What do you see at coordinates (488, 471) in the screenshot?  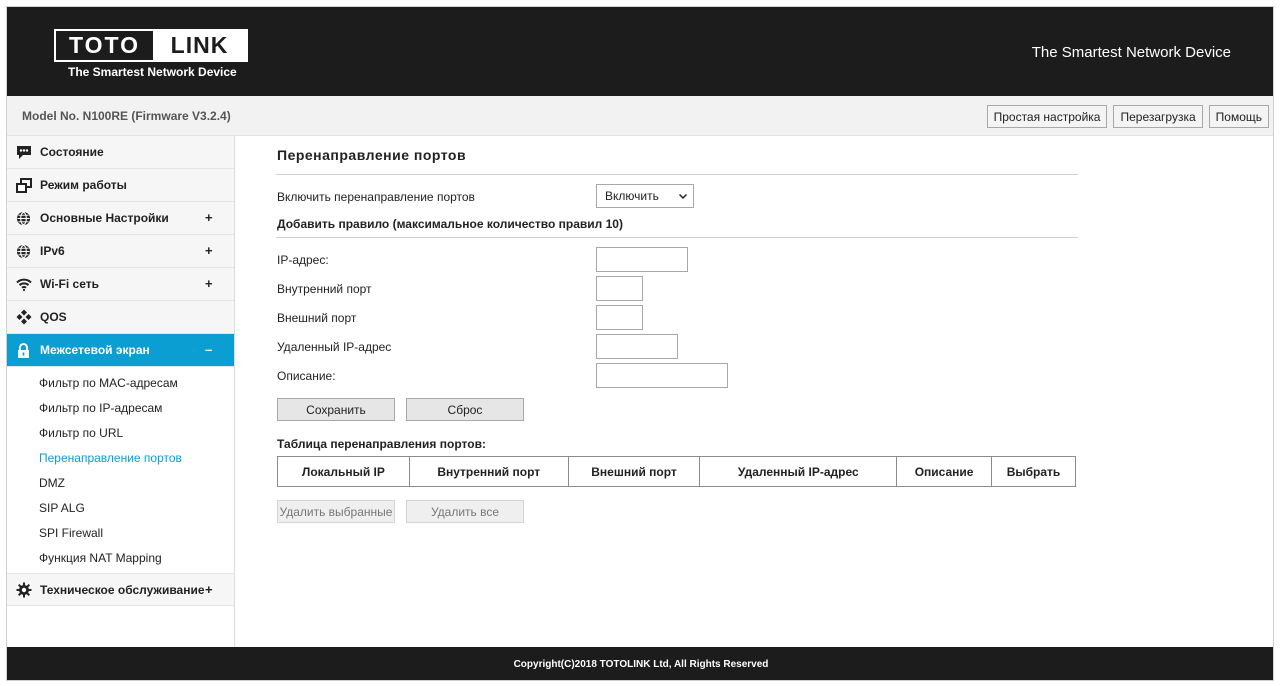 I see `col-internal-port: Внутренний порт` at bounding box center [488, 471].